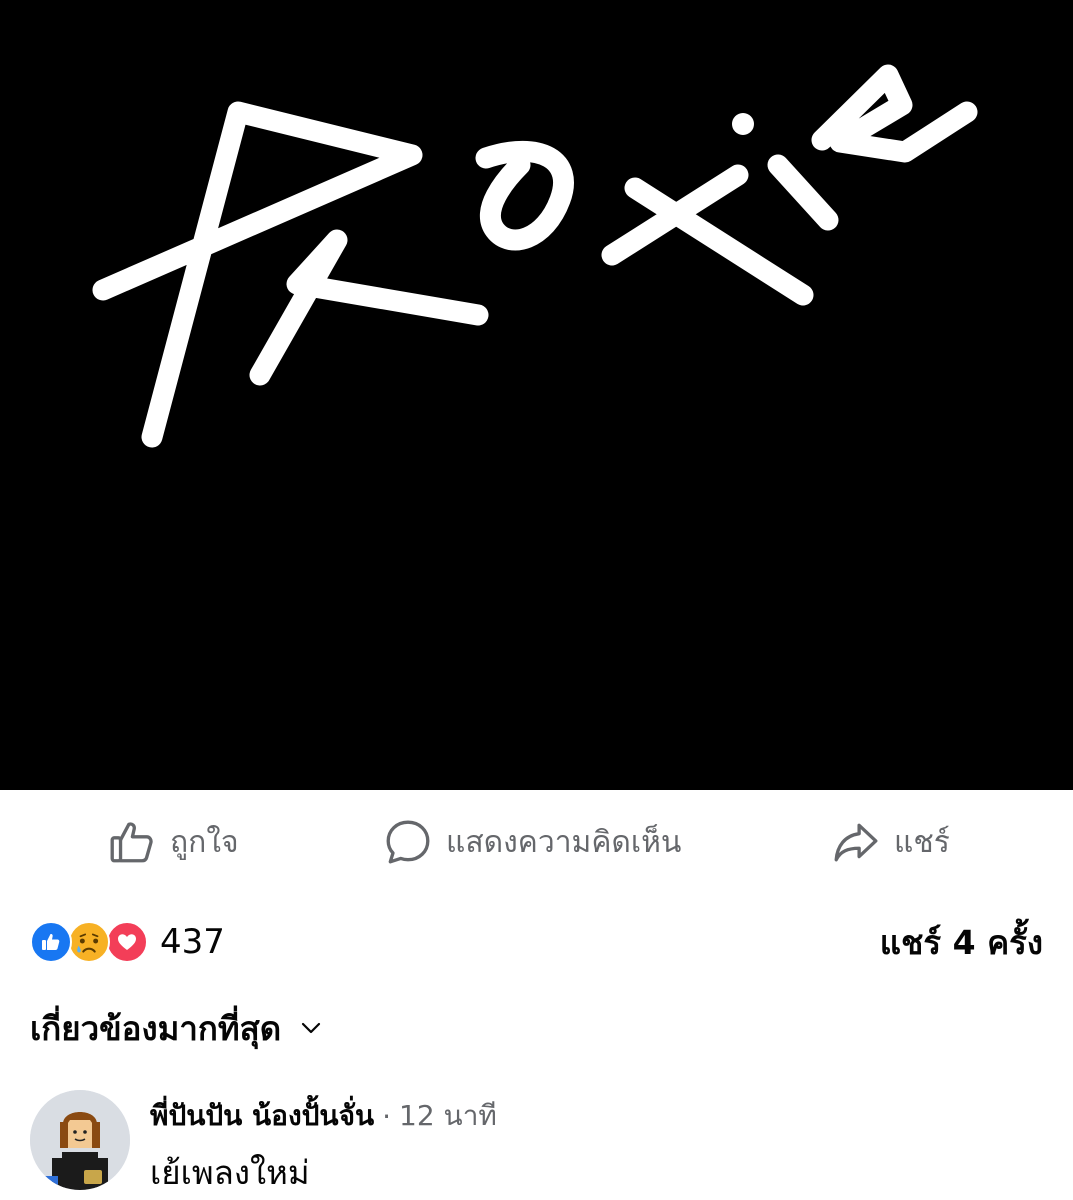  Describe the element at coordinates (204, 842) in the screenshot. I see `like-label: ถูกใจ` at that location.